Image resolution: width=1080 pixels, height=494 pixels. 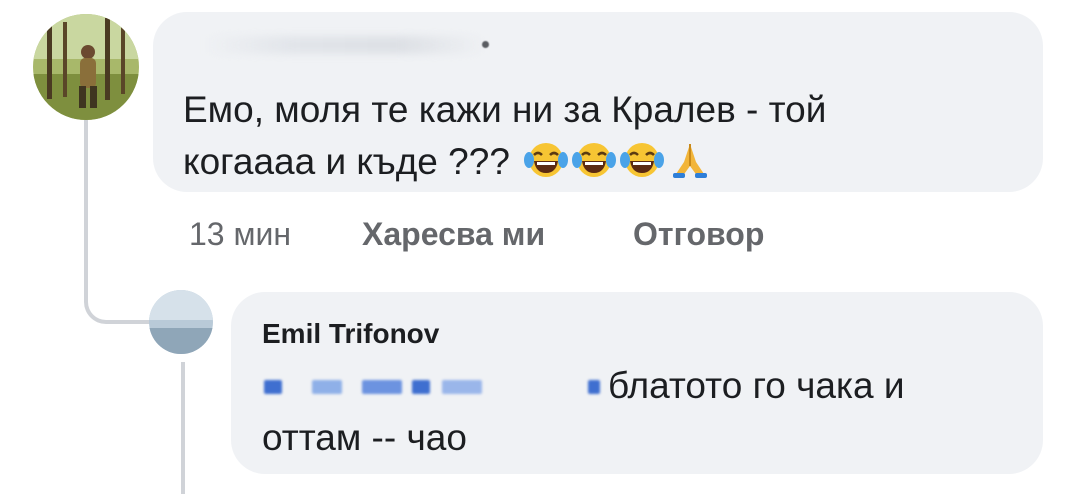 What do you see at coordinates (345, 45) in the screenshot?
I see `commenter-name-redacted` at bounding box center [345, 45].